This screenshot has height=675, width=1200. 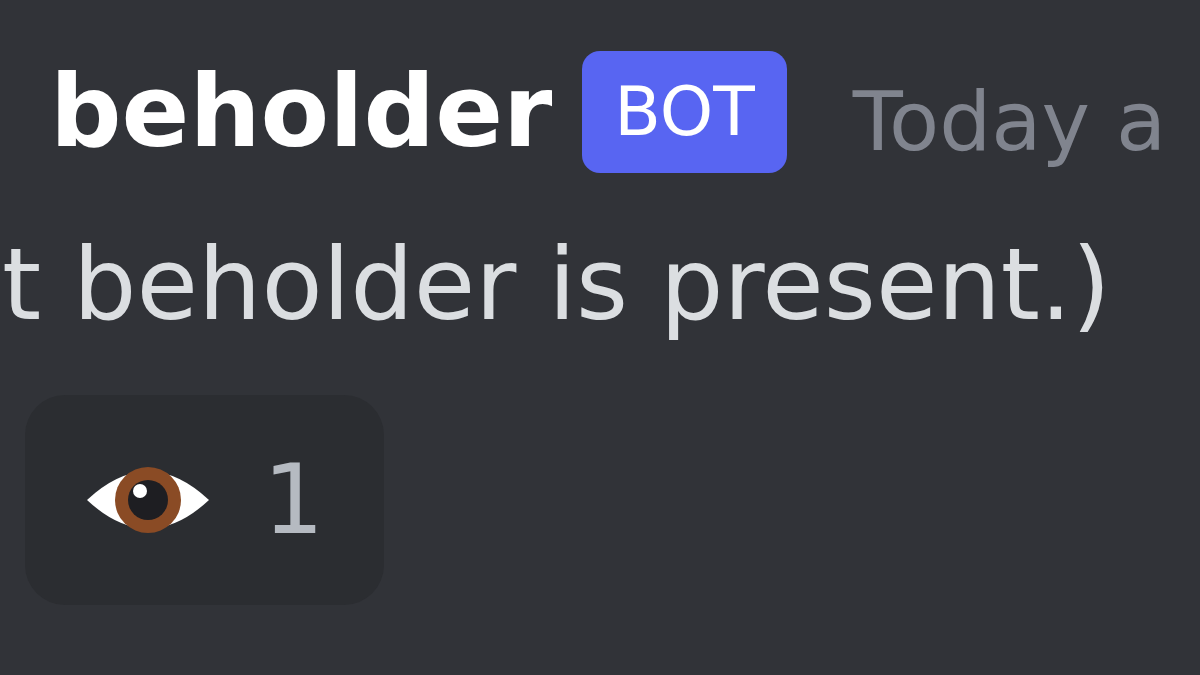 I want to click on bot-tag: BOT, so click(x=684, y=111).